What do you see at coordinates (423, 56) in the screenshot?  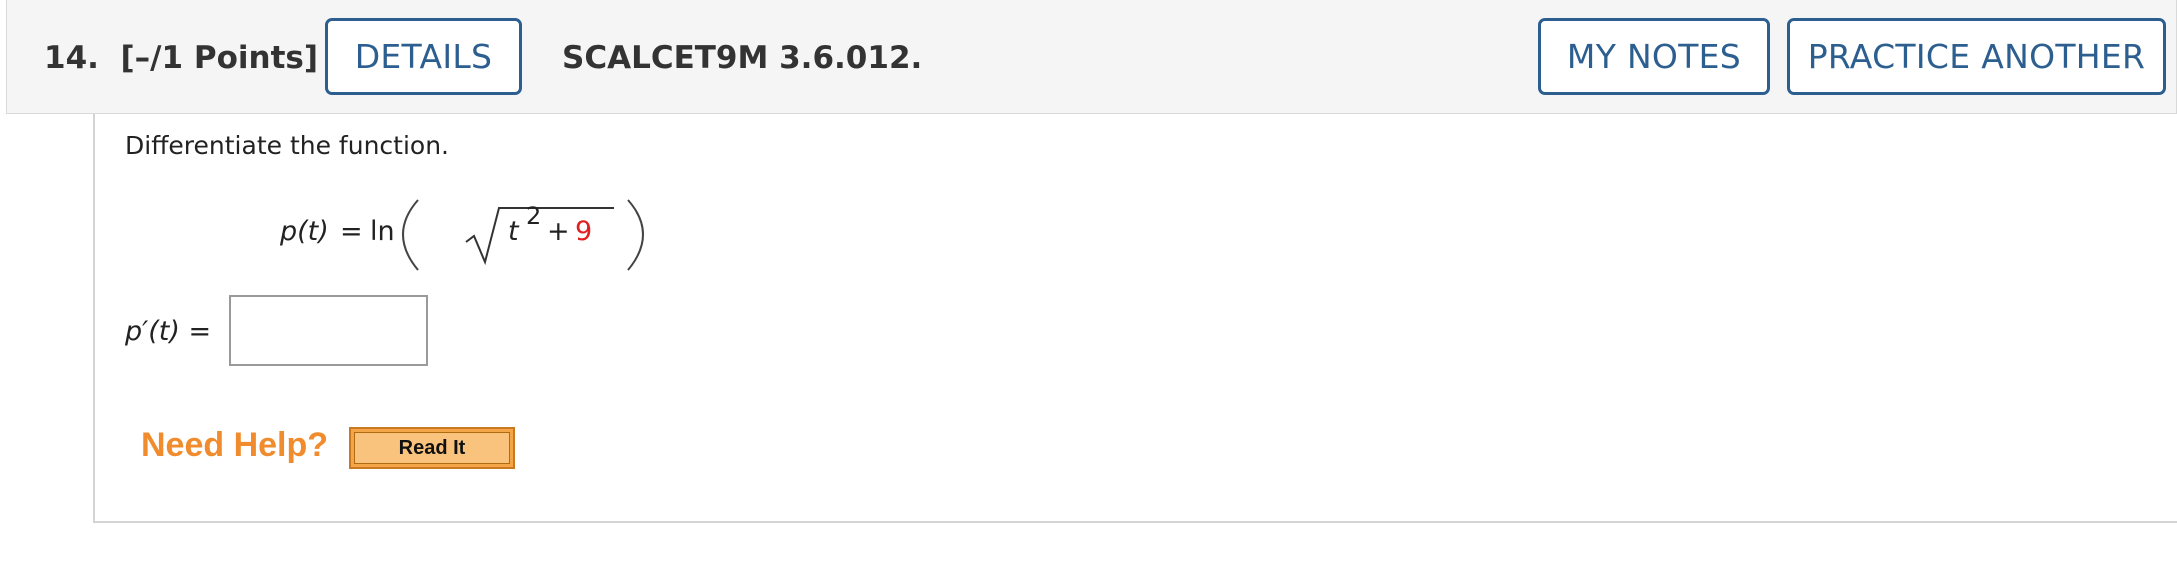 I see `details-button: DETAILS` at bounding box center [423, 56].